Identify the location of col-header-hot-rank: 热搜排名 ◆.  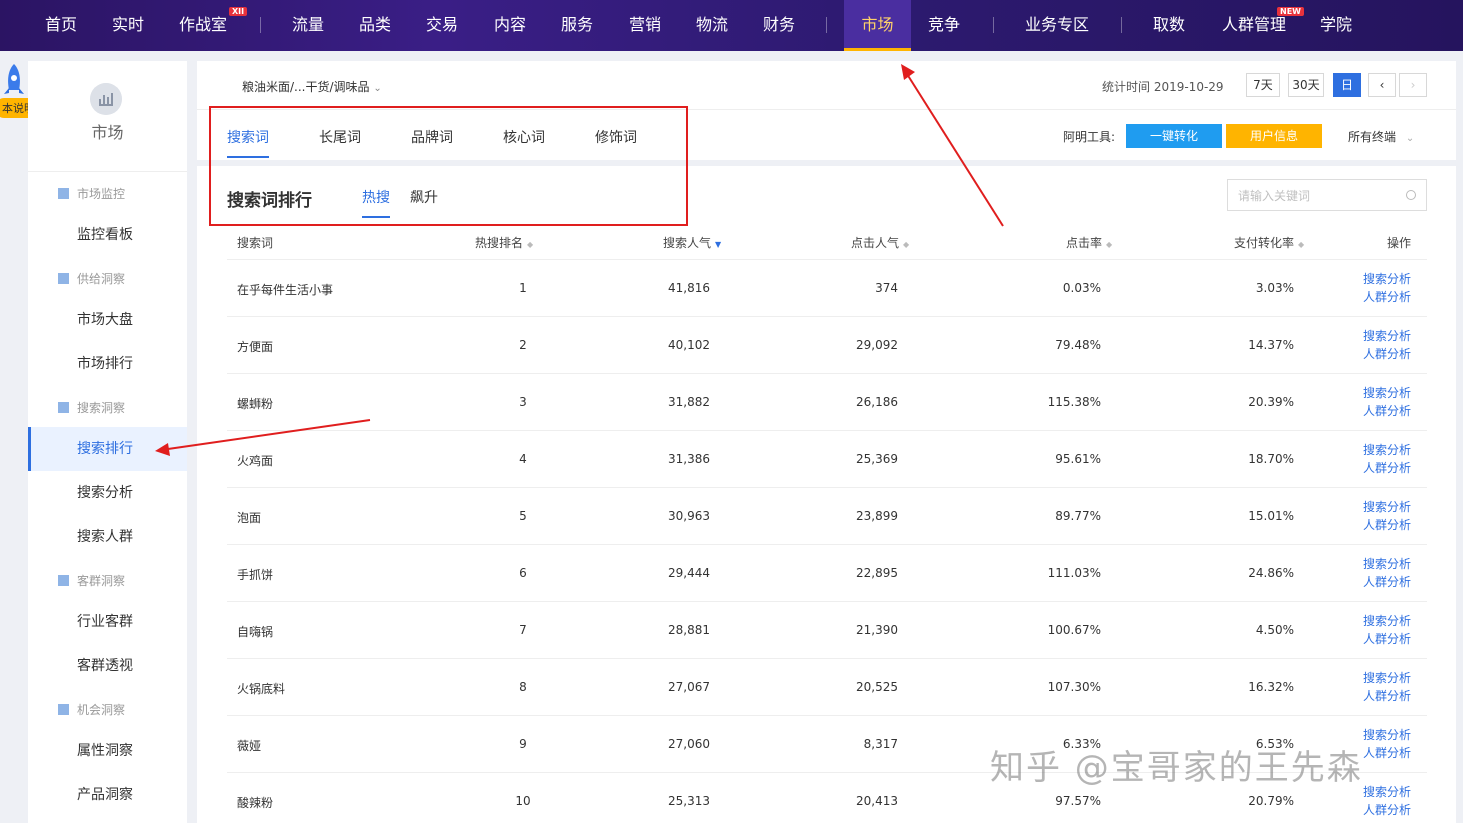
(504, 242).